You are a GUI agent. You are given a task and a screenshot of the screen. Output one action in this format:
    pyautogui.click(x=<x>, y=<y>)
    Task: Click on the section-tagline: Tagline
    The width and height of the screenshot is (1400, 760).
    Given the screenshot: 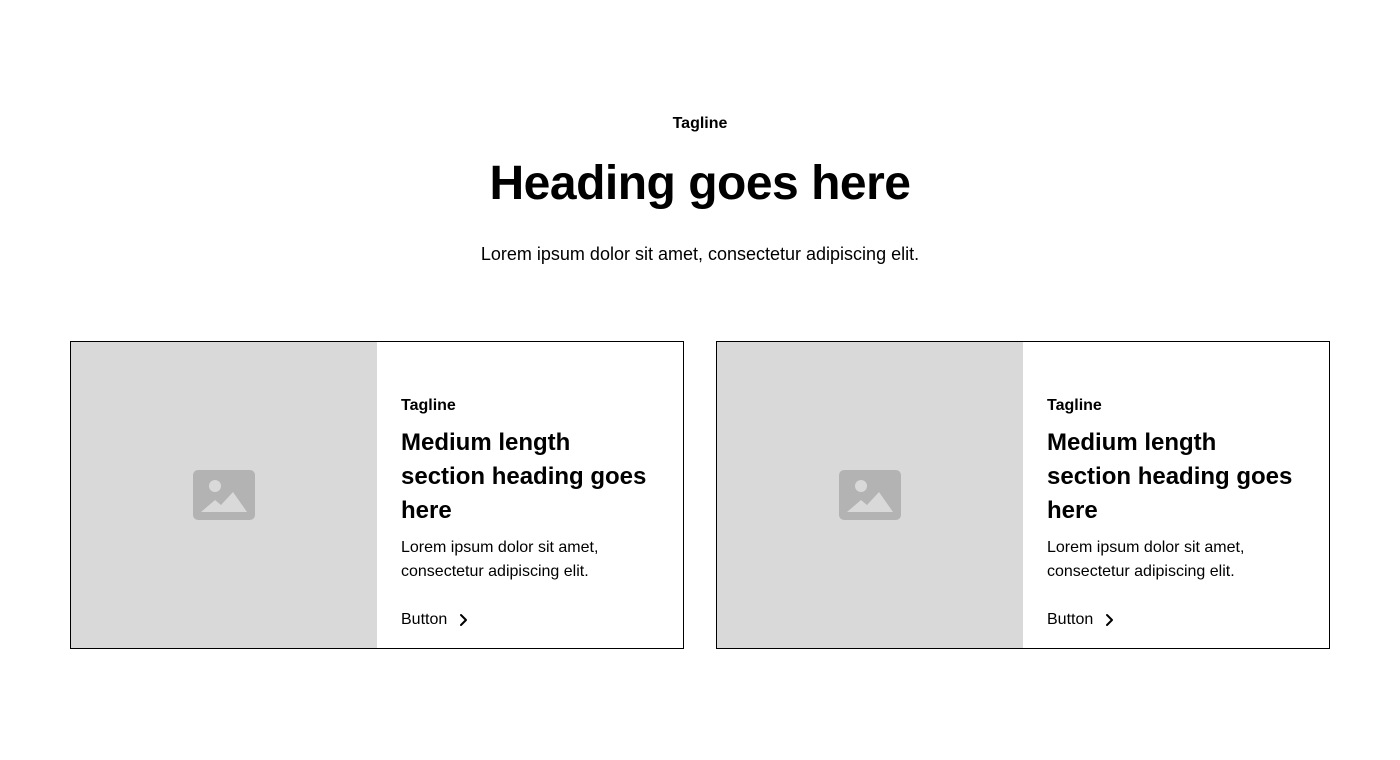 What is the action you would take?
    pyautogui.click(x=700, y=123)
    